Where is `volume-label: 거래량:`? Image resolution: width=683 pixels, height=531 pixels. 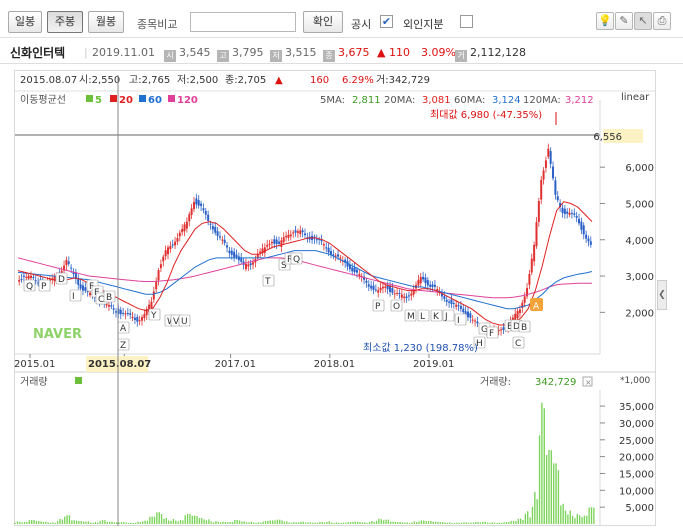 volume-label: 거래량: is located at coordinates (495, 382).